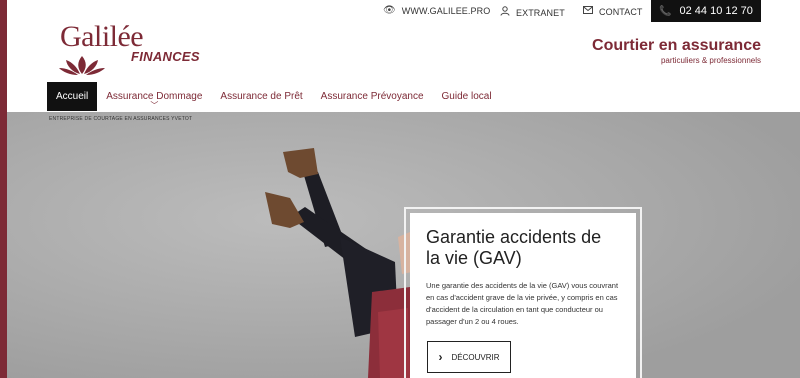  I want to click on website-link-label: WWW.GALILEE.PRO, so click(446, 11).